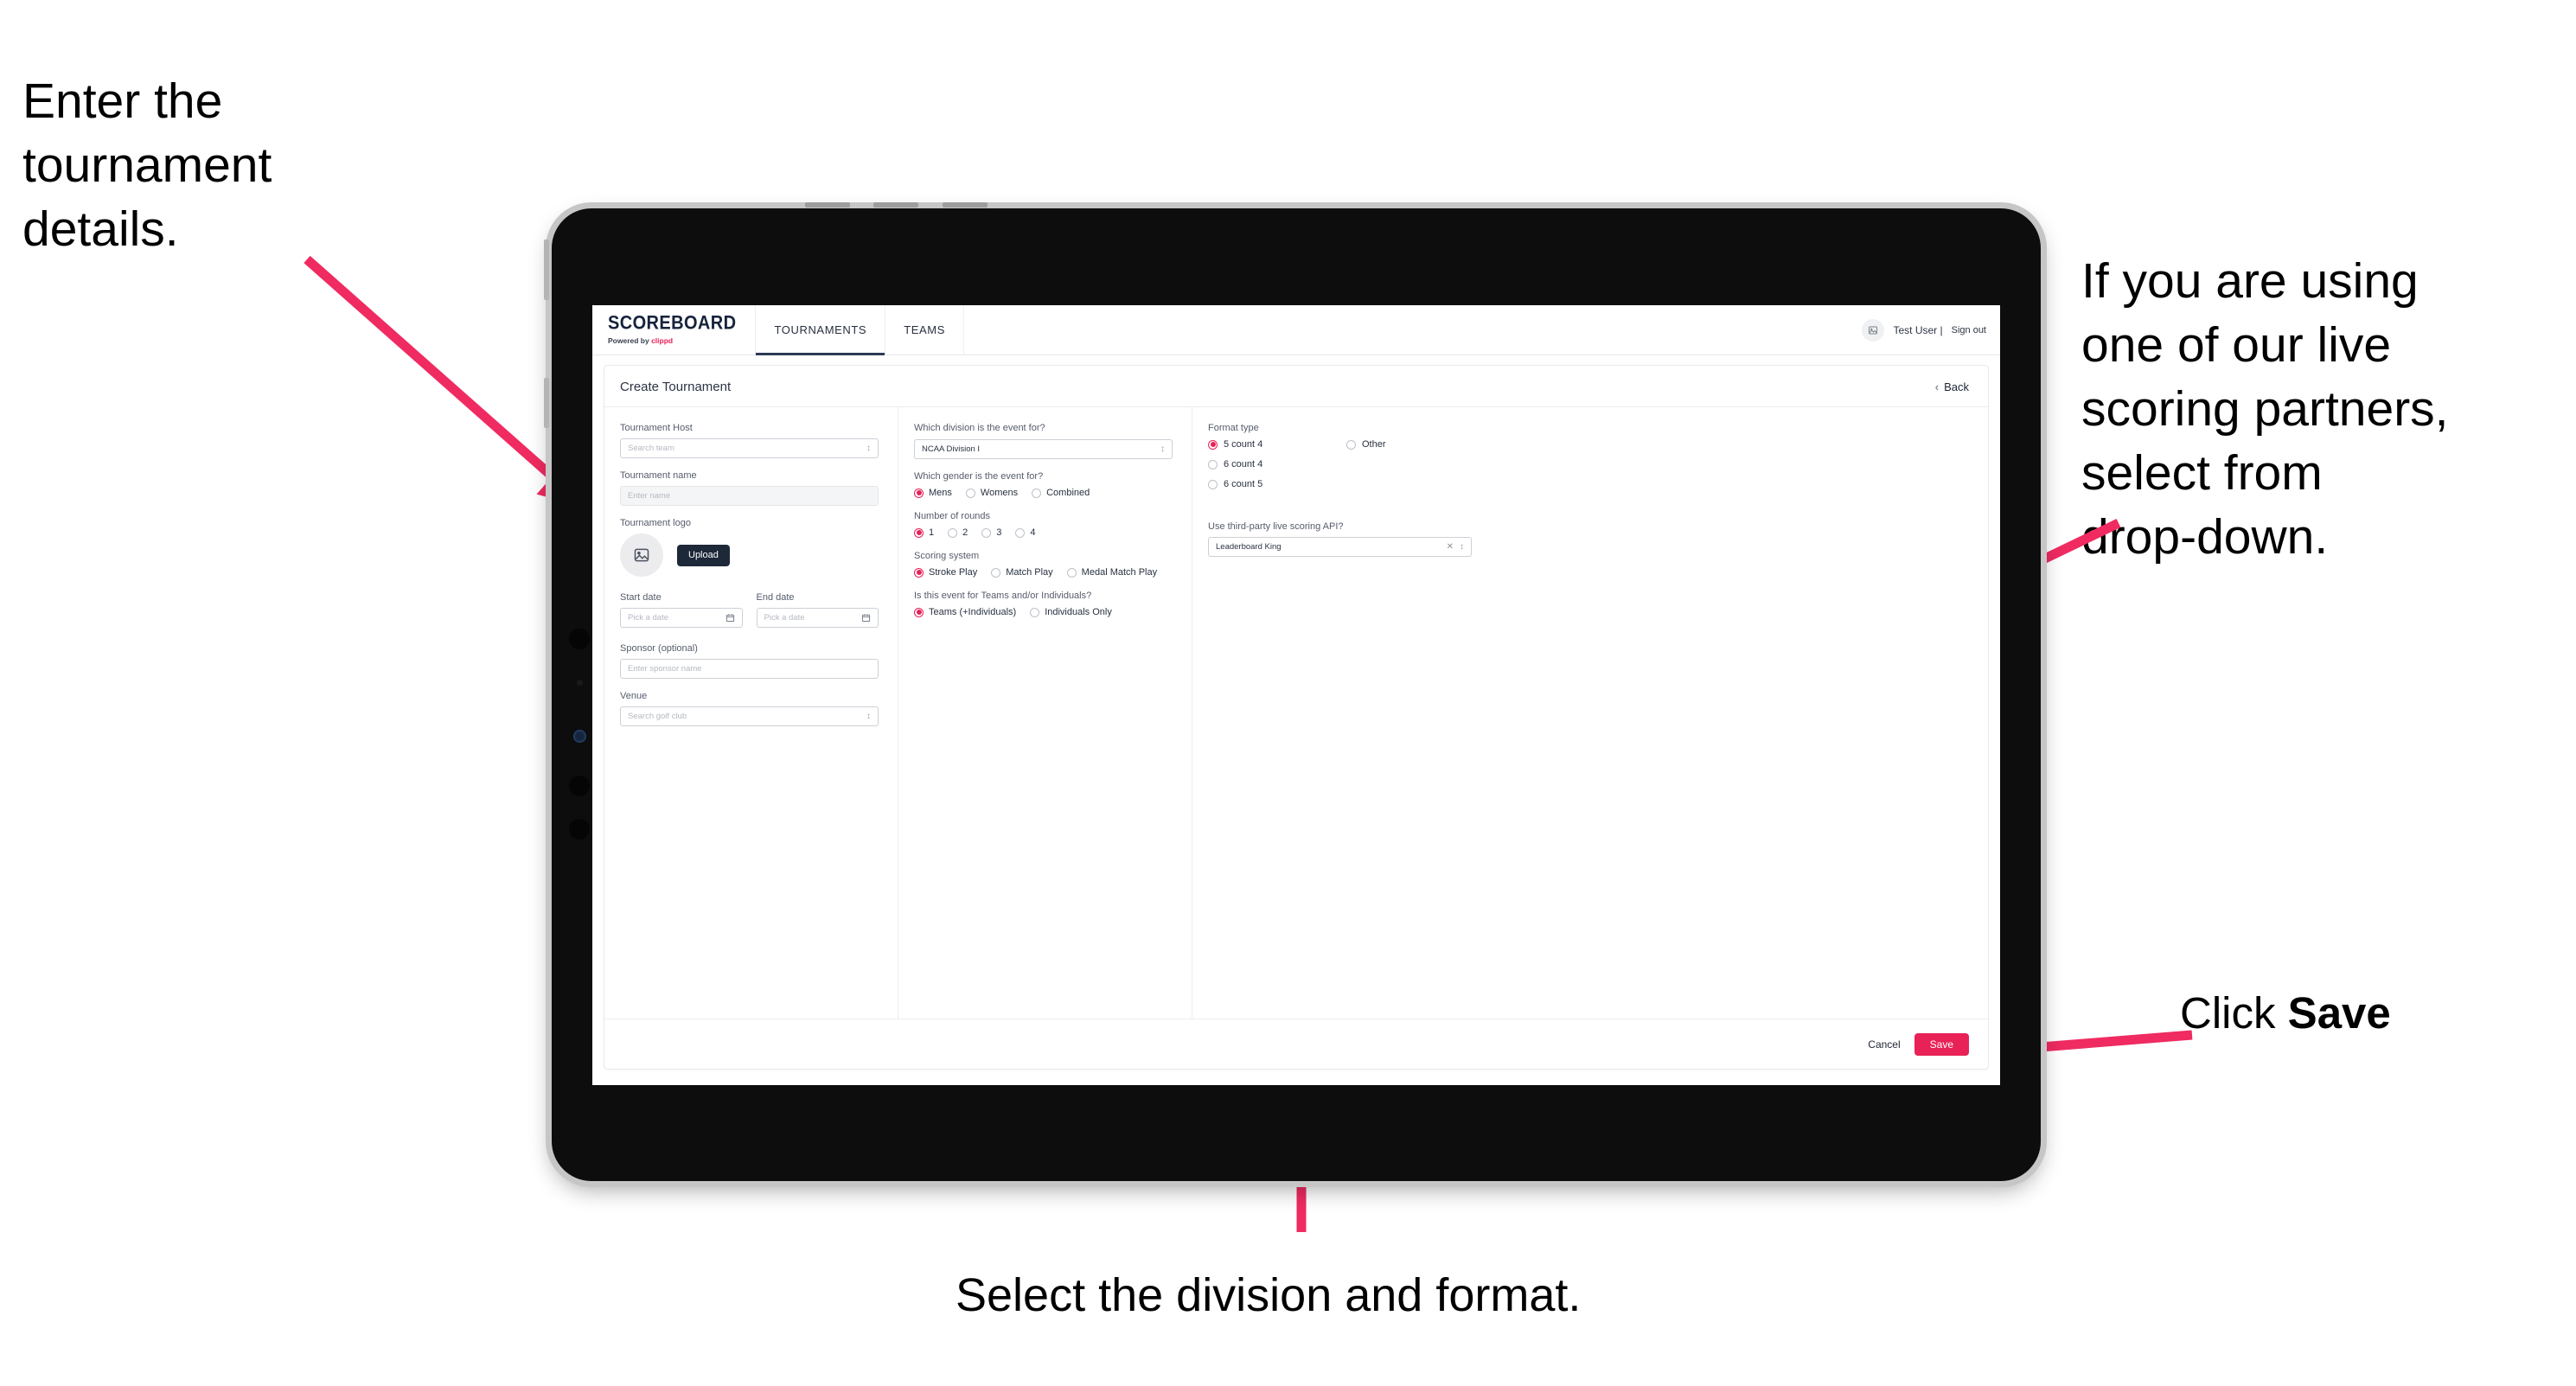 This screenshot has height=1386, width=2576. I want to click on rounds-radio-group: 1 2 3 4, so click(1043, 532).